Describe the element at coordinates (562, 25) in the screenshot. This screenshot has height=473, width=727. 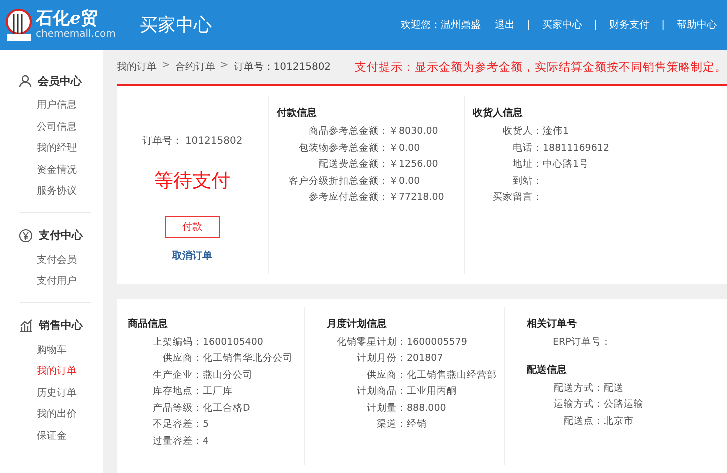
I see `nav-link: 买家中心` at that location.